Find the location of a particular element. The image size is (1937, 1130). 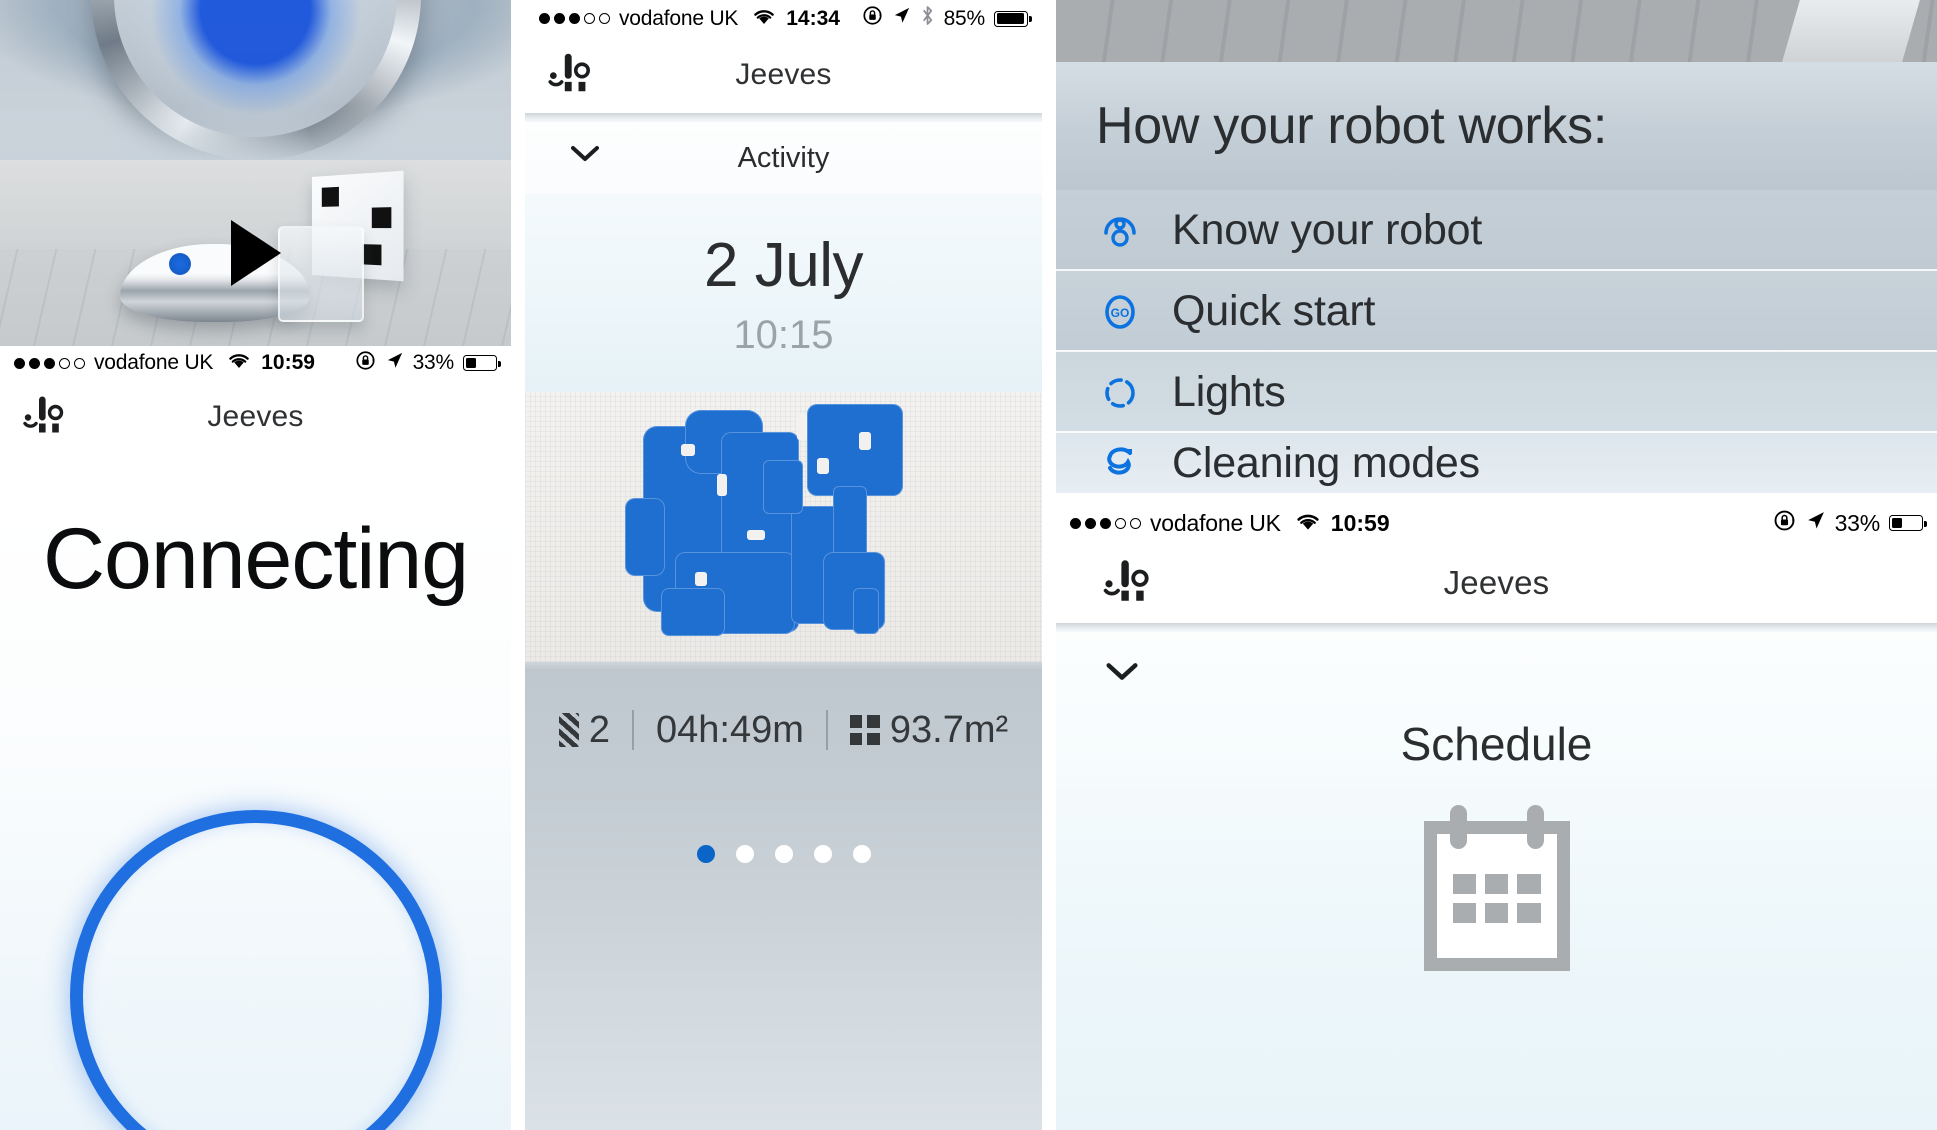

stat-brush-bar: 2 is located at coordinates (584, 730).